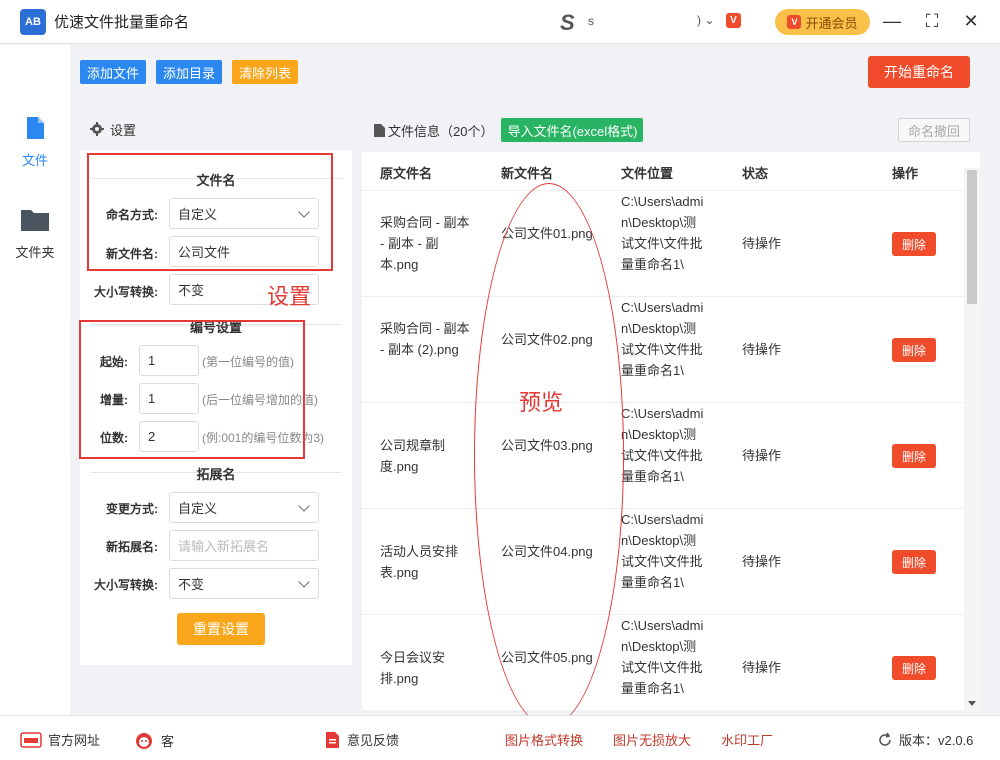 This screenshot has height=760, width=1000. What do you see at coordinates (794, 22) in the screenshot?
I see `vip-icon: V` at bounding box center [794, 22].